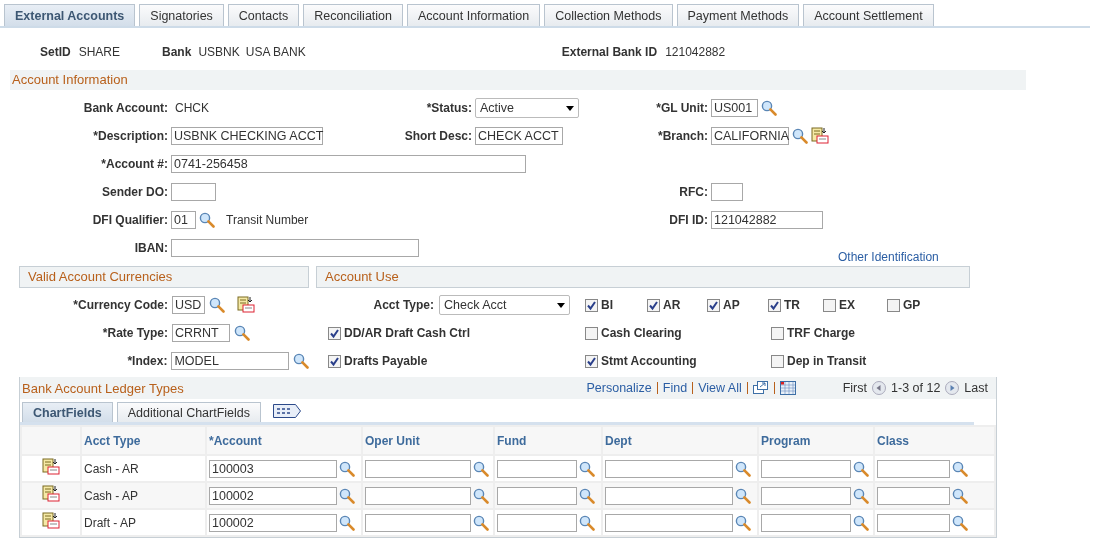  Describe the element at coordinates (519, 136) in the screenshot. I see `input-field: CHECK ACCT` at that location.